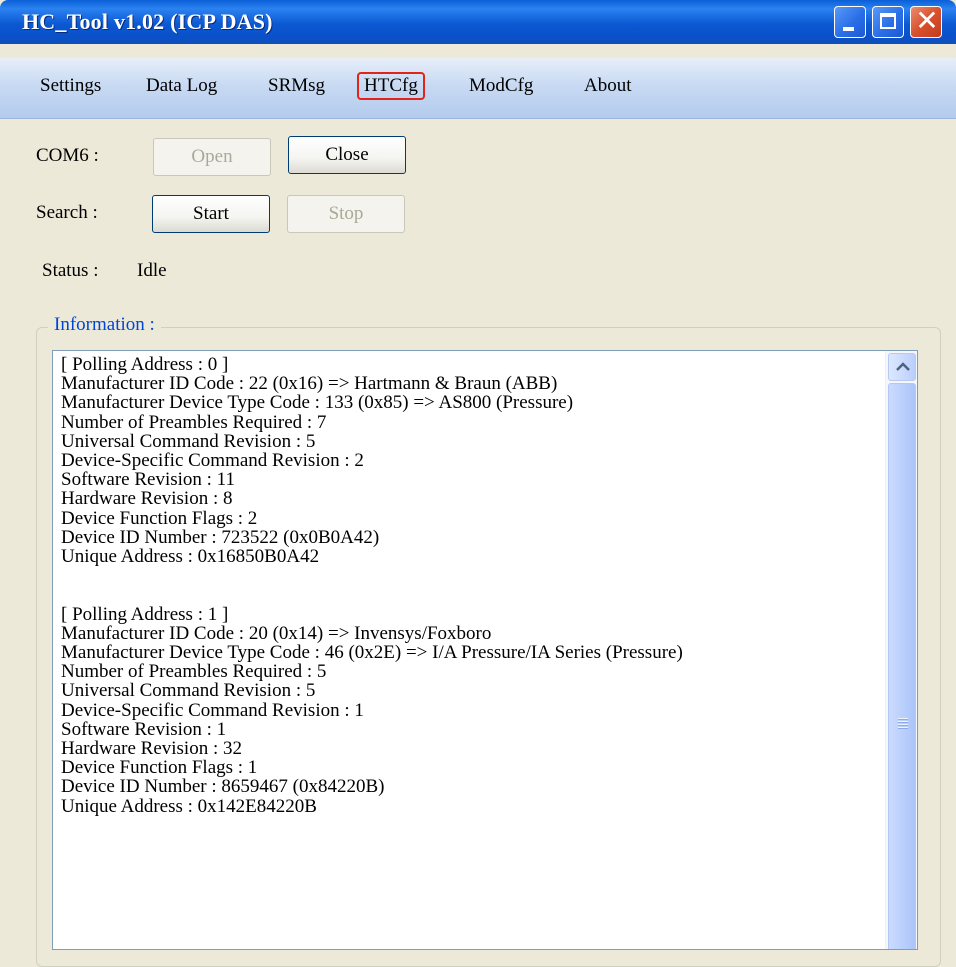 The width and height of the screenshot is (956, 967). What do you see at coordinates (296, 86) in the screenshot?
I see `menu-srmsg: SRMsg` at bounding box center [296, 86].